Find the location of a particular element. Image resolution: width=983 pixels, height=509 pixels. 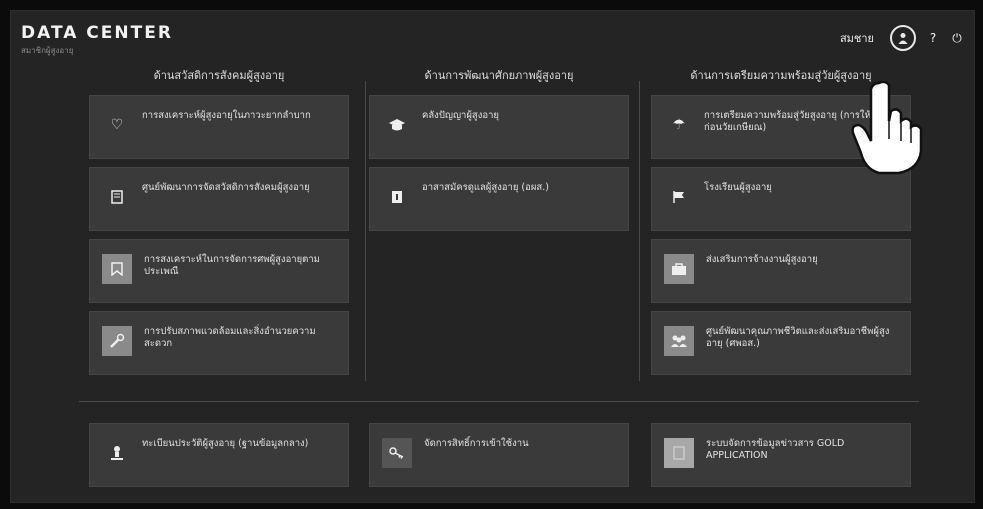

flag-icon is located at coordinates (679, 197).